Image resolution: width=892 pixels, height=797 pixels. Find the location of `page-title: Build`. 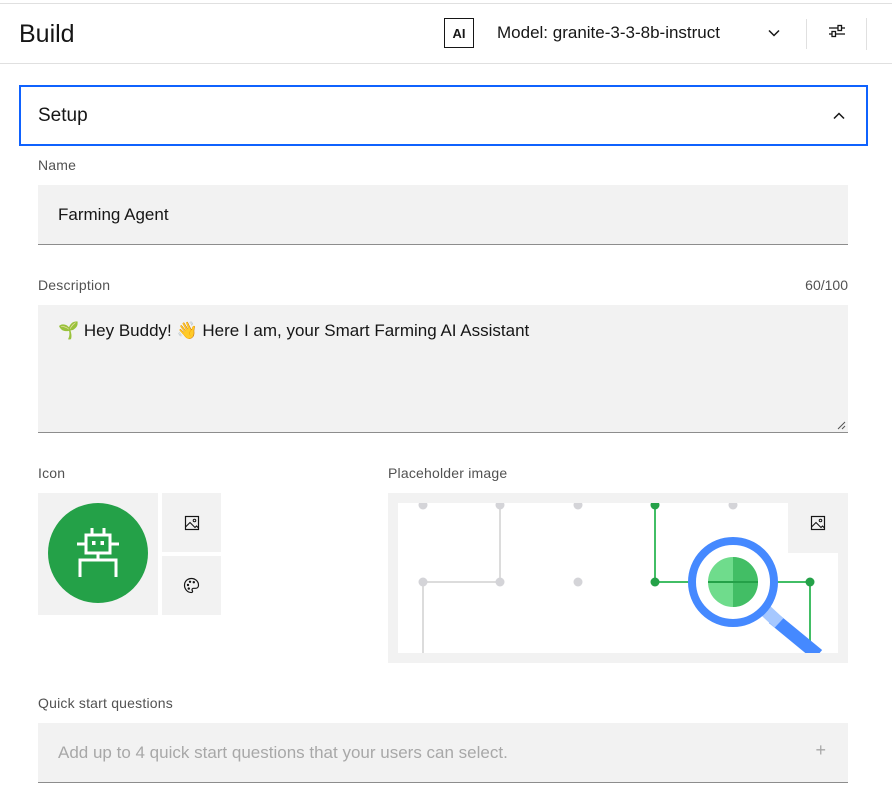

page-title: Build is located at coordinates (47, 34).